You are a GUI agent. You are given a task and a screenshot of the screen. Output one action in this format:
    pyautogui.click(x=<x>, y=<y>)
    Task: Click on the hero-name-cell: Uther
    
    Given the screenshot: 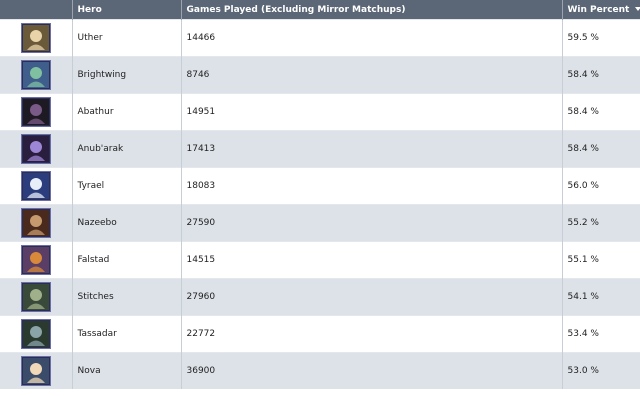 What is the action you would take?
    pyautogui.click(x=127, y=38)
    